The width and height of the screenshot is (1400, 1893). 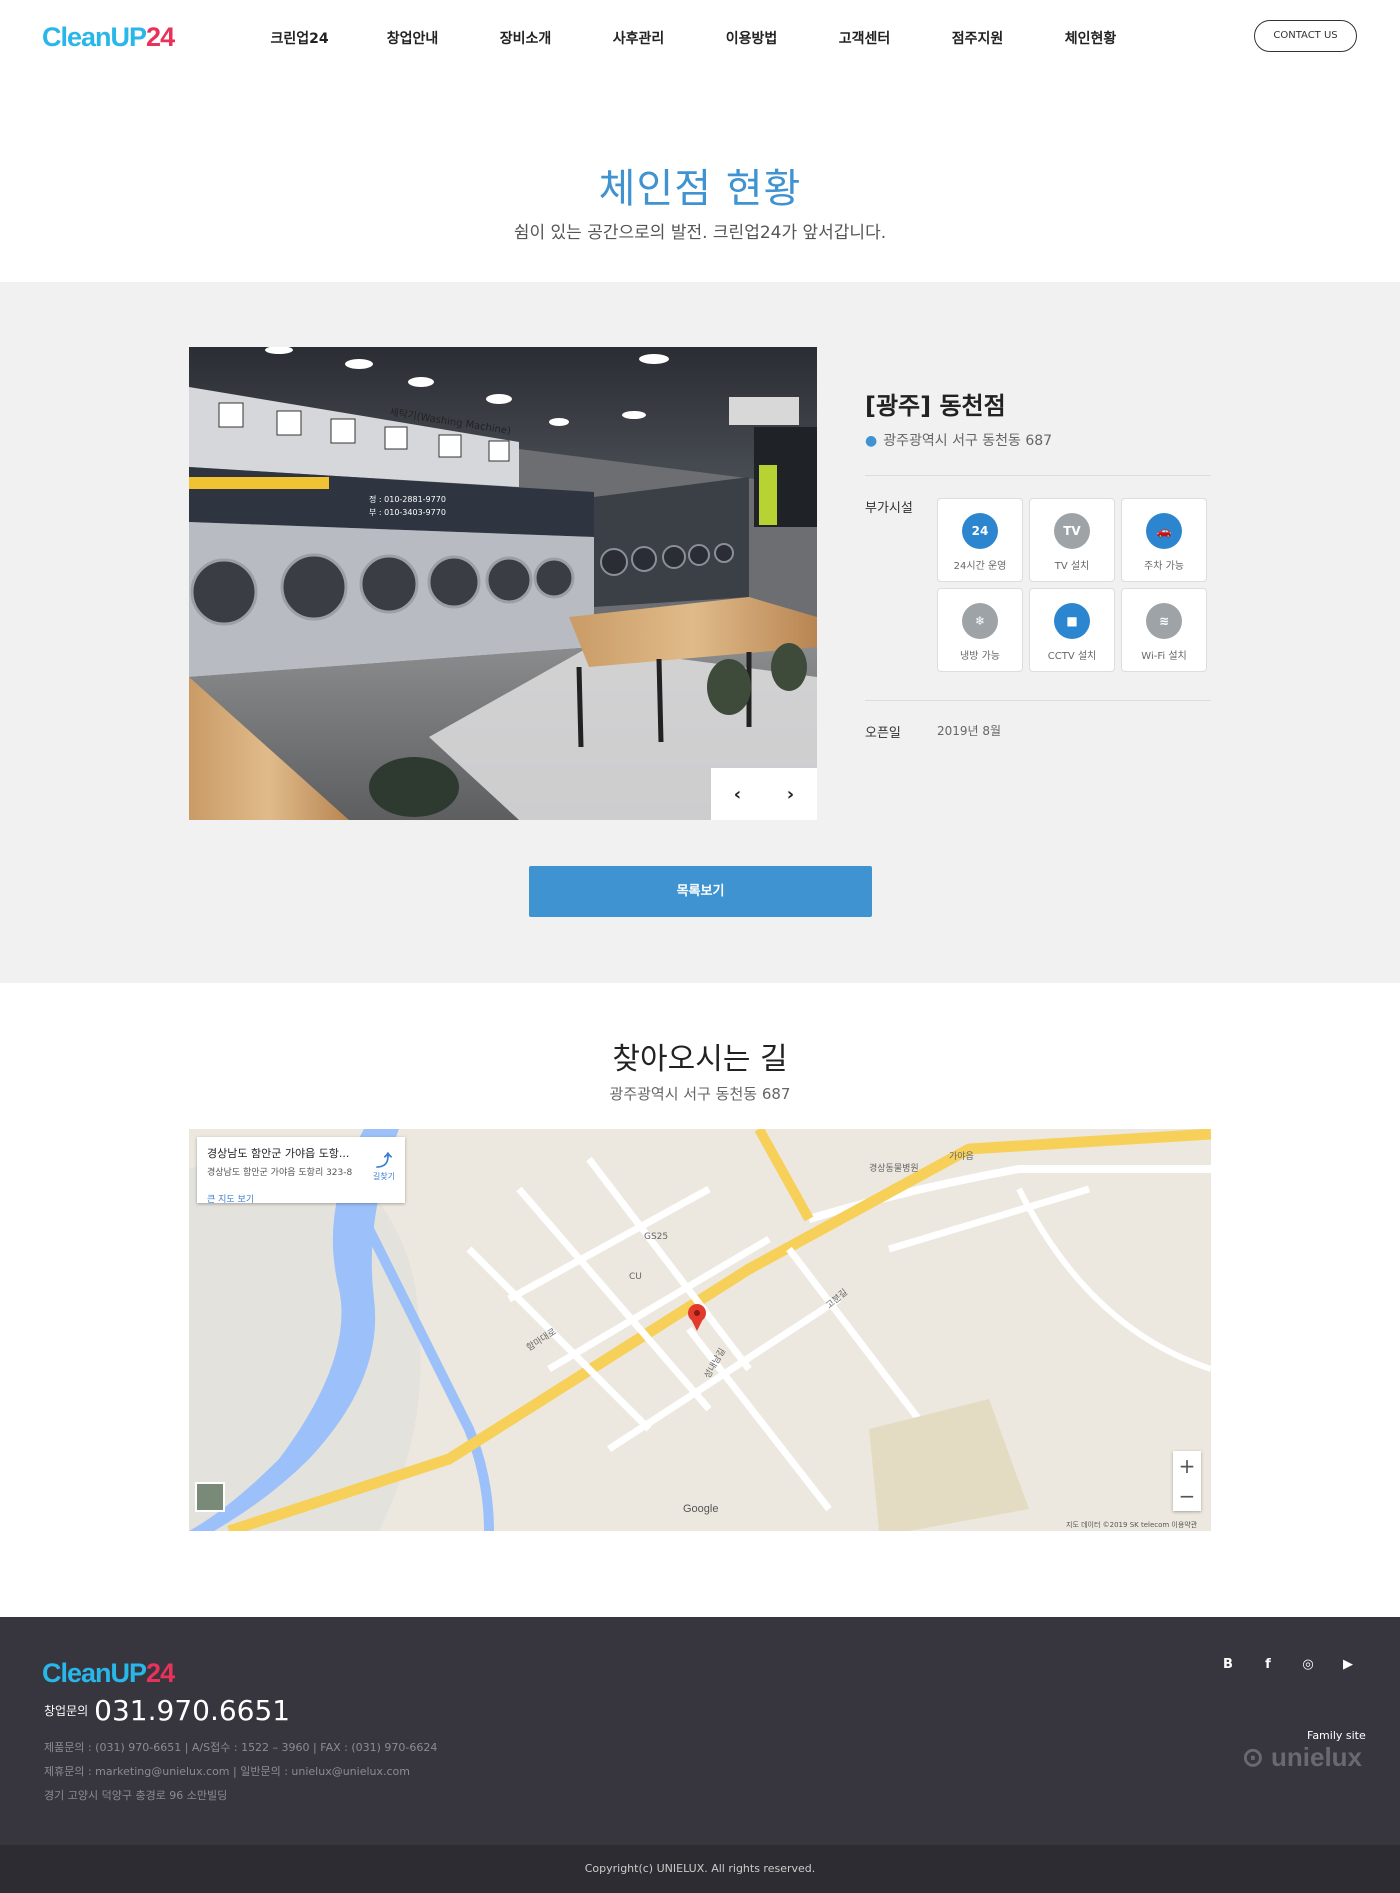 I want to click on google-logo: Google, so click(x=701, y=1509).